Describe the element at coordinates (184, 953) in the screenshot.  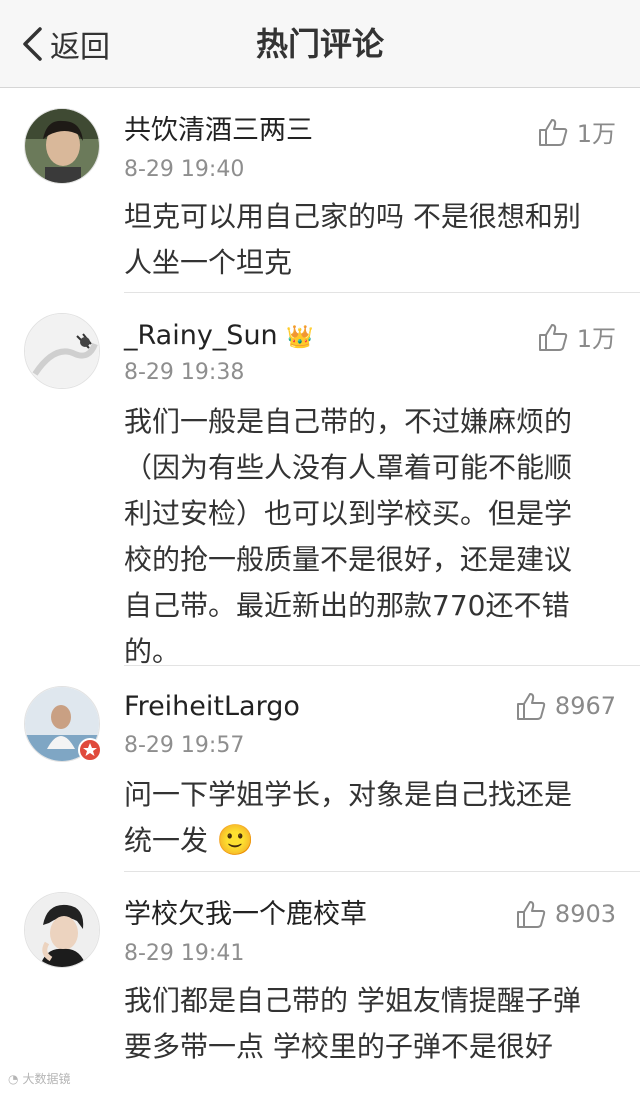
I see `comment-time: 8-29 19:41` at that location.